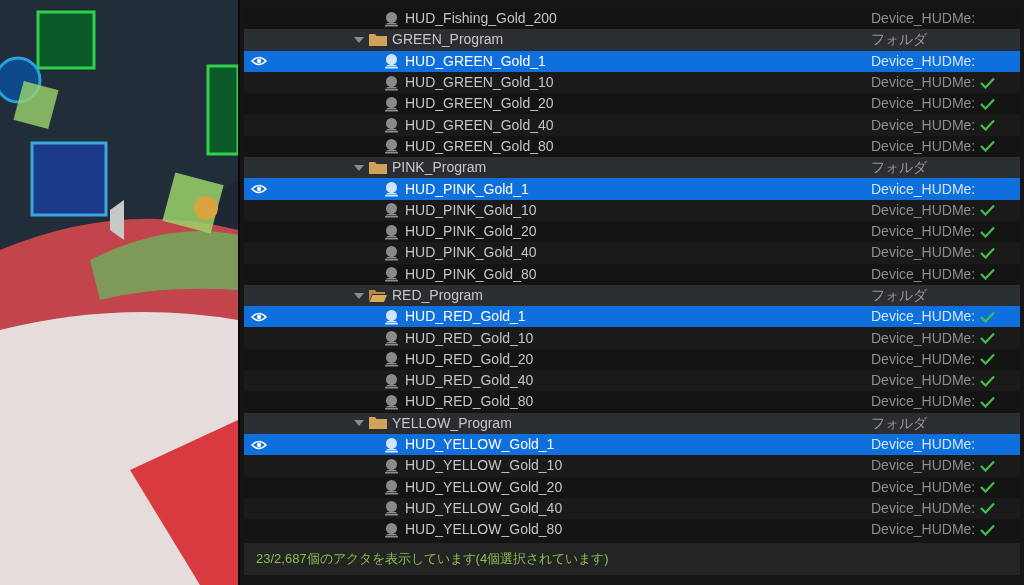 The width and height of the screenshot is (1024, 585). Describe the element at coordinates (480, 445) in the screenshot. I see `item-name: HUD_YELLOW_Gold_1` at that location.